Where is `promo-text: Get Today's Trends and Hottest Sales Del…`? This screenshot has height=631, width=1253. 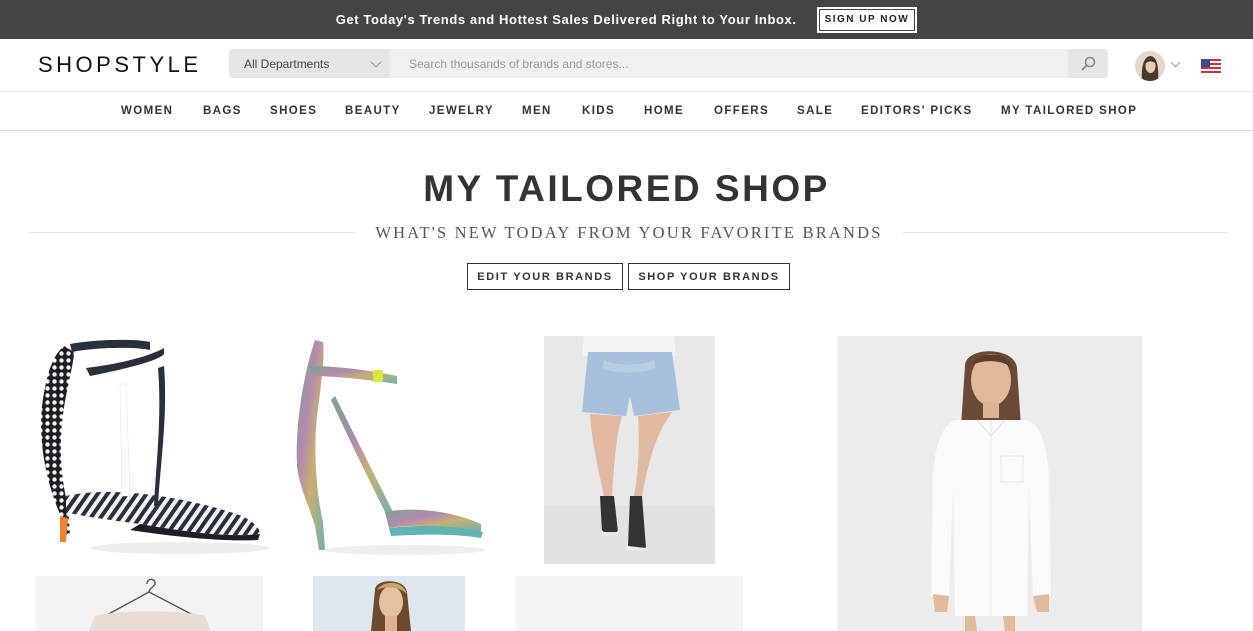 promo-text: Get Today's Trends and Hottest Sales Del… is located at coordinates (566, 19).